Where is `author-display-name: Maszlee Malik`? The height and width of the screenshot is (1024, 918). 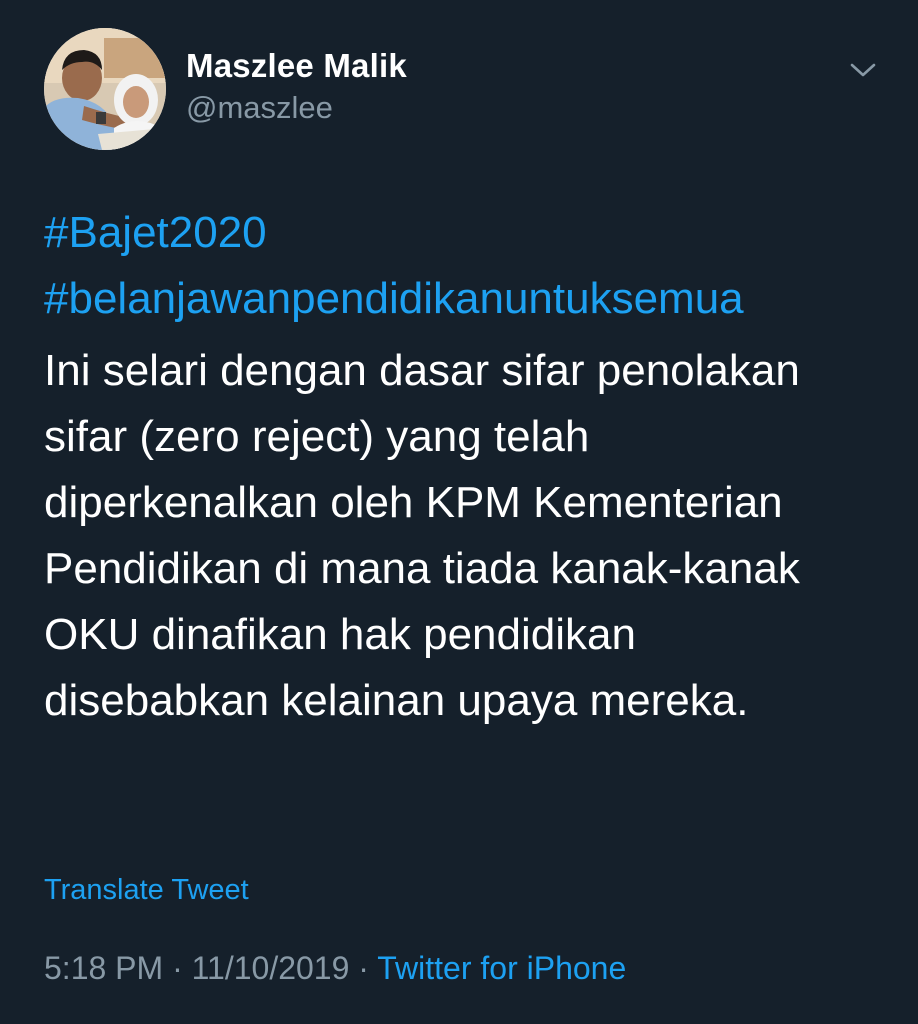
author-display-name: Maszlee Malik is located at coordinates (296, 66).